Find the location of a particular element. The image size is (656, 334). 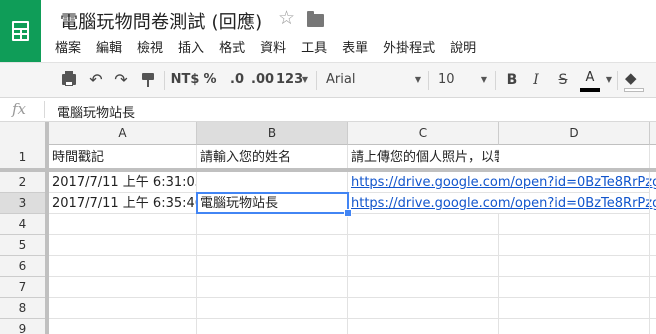

menu-view: 檢視 is located at coordinates (150, 49).